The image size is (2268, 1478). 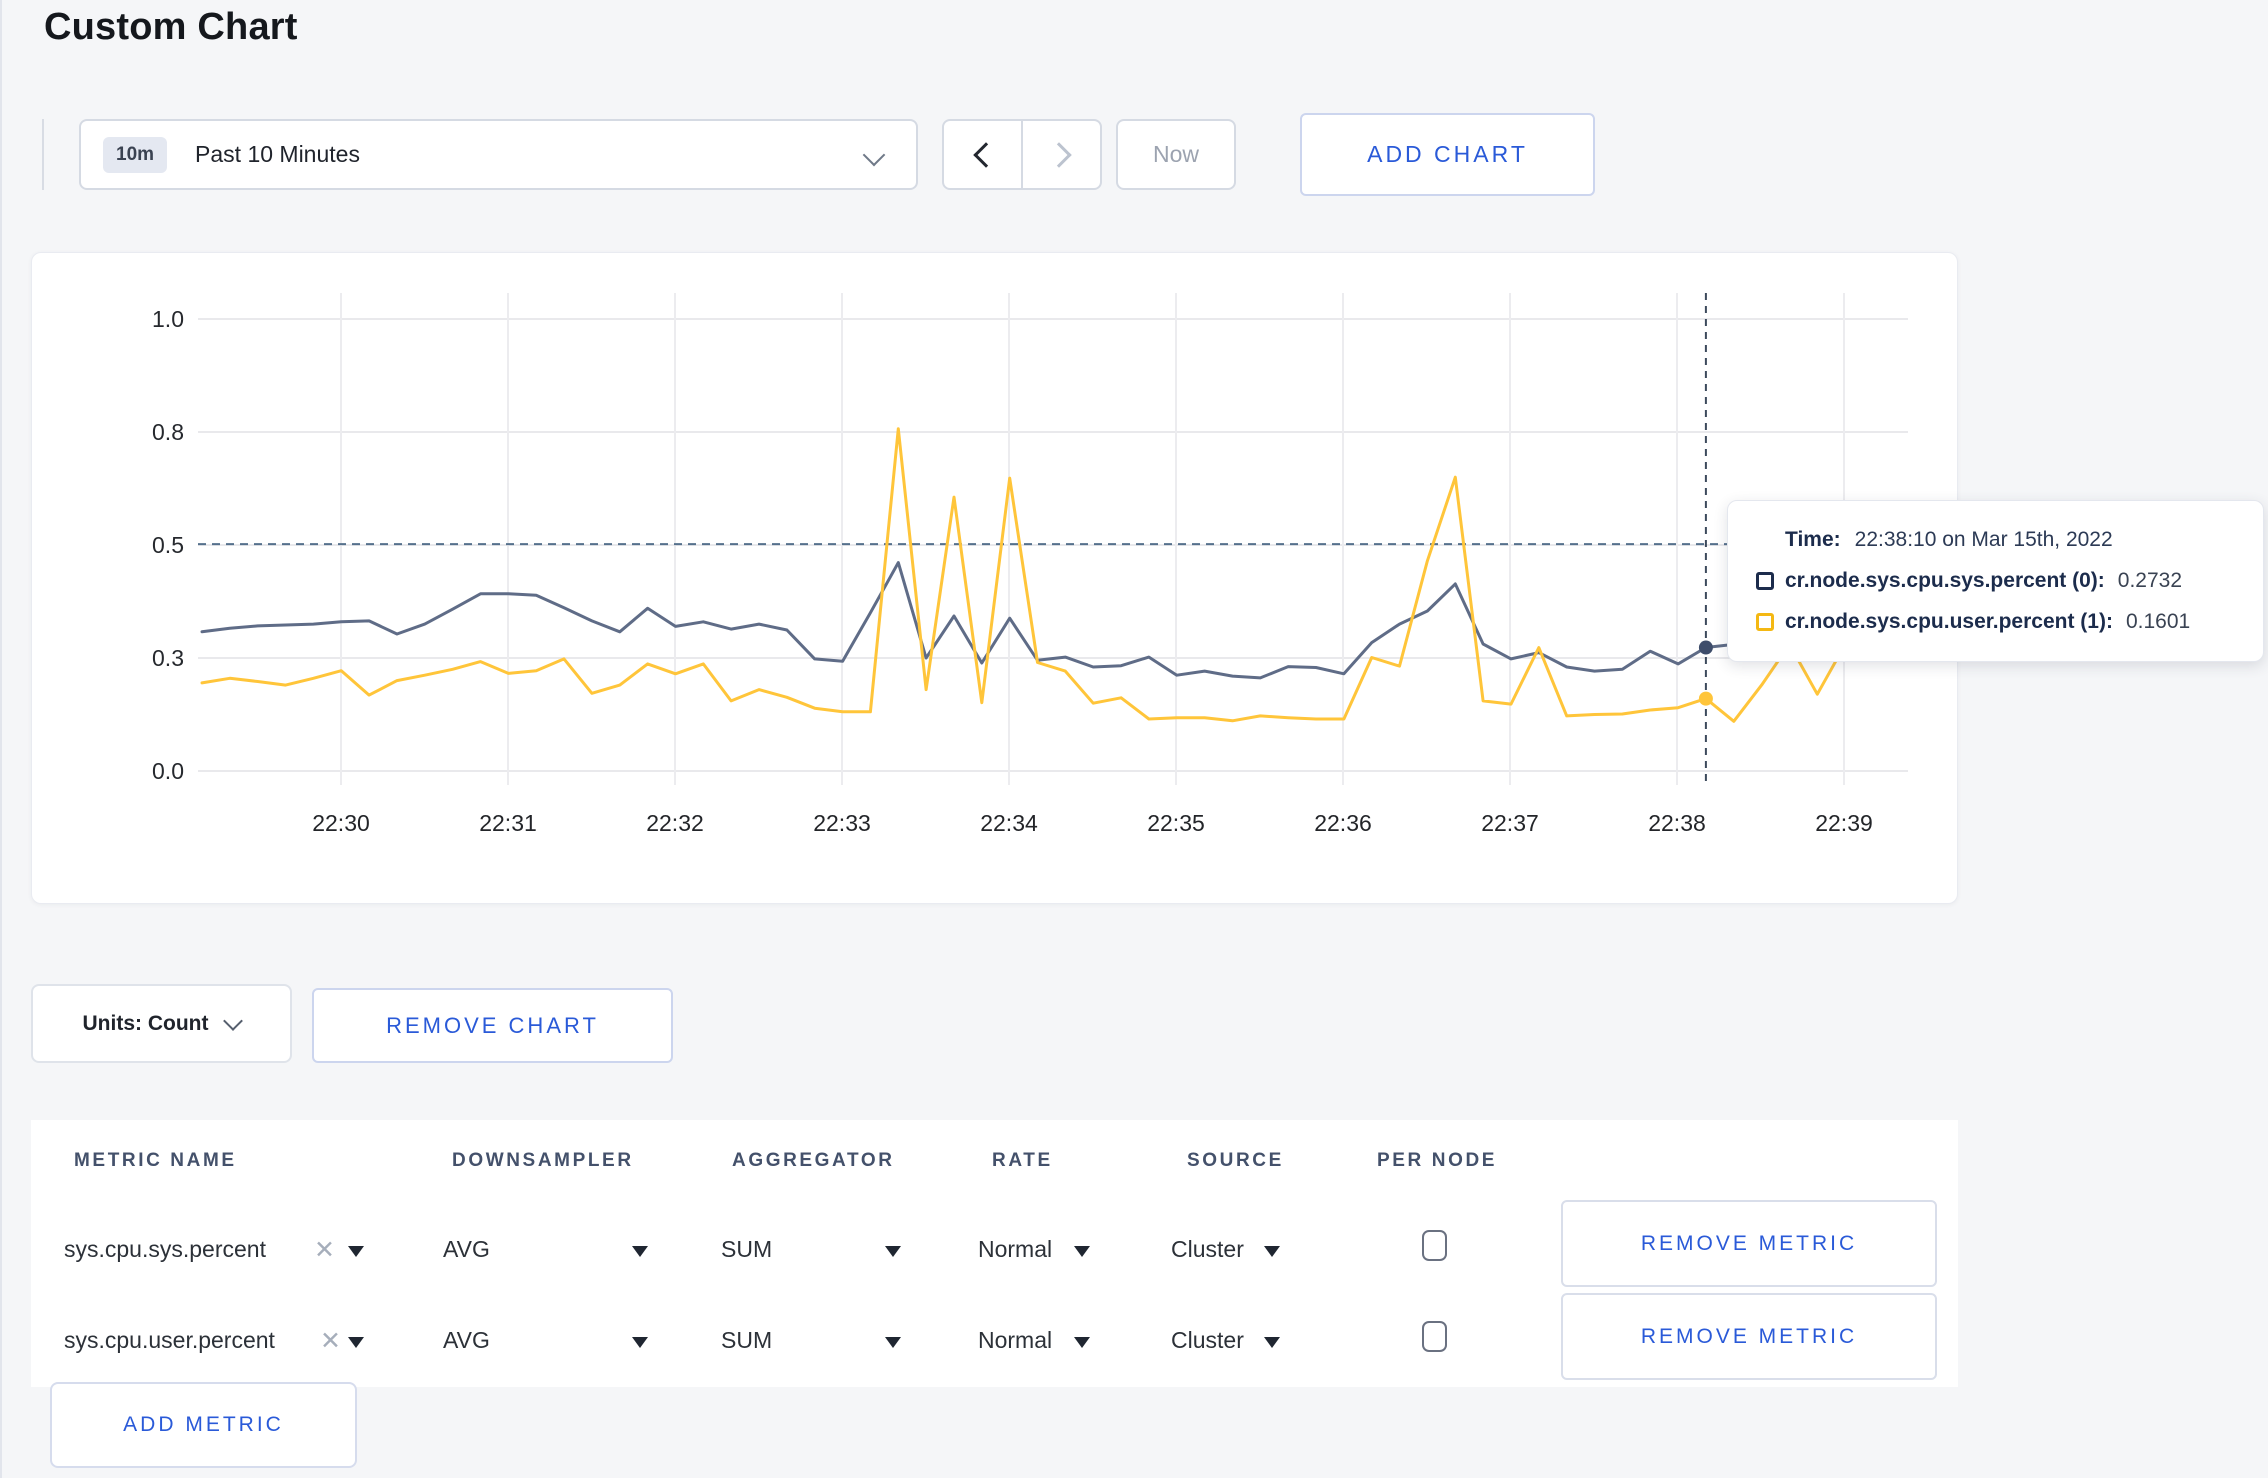 I want to click on tooltip-time-row: Time: 22:38:10 on Mar 15th, 2022, so click(x=2009, y=540).